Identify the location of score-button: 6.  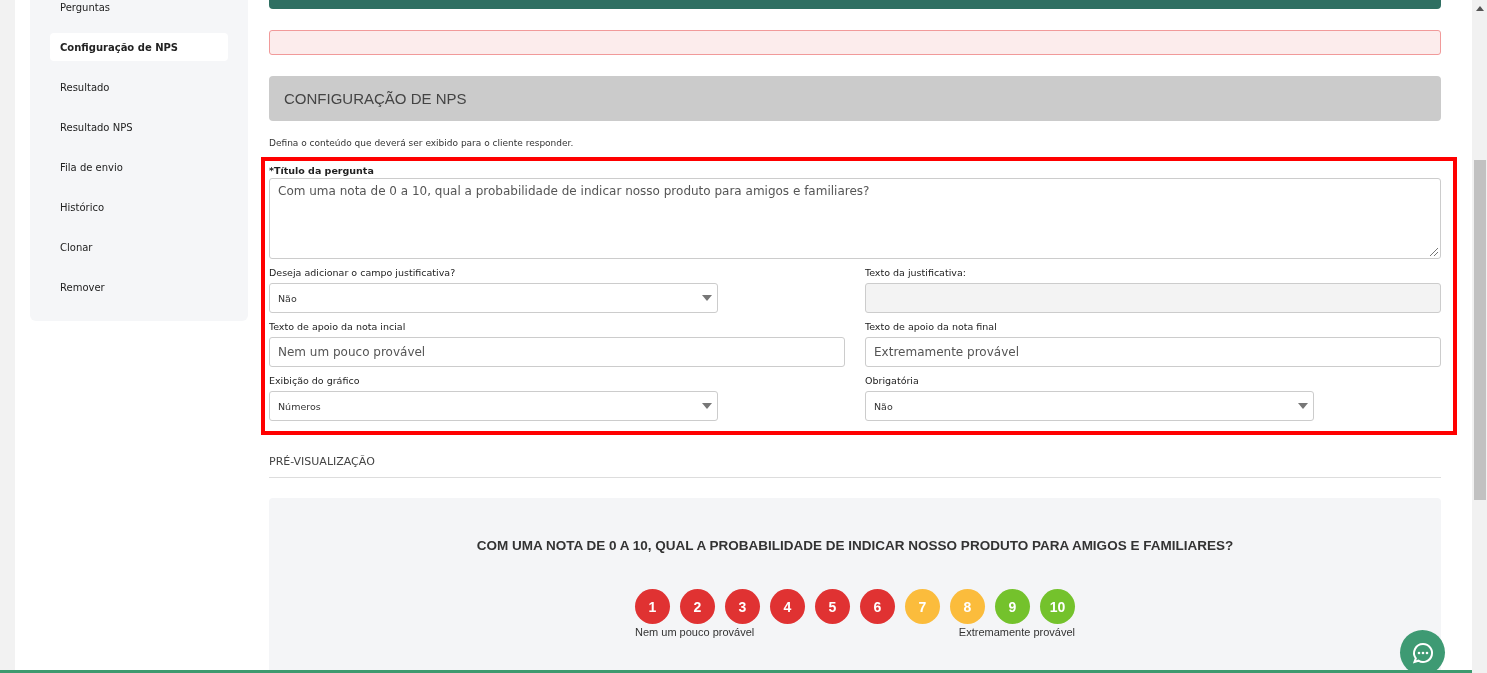
(877, 606).